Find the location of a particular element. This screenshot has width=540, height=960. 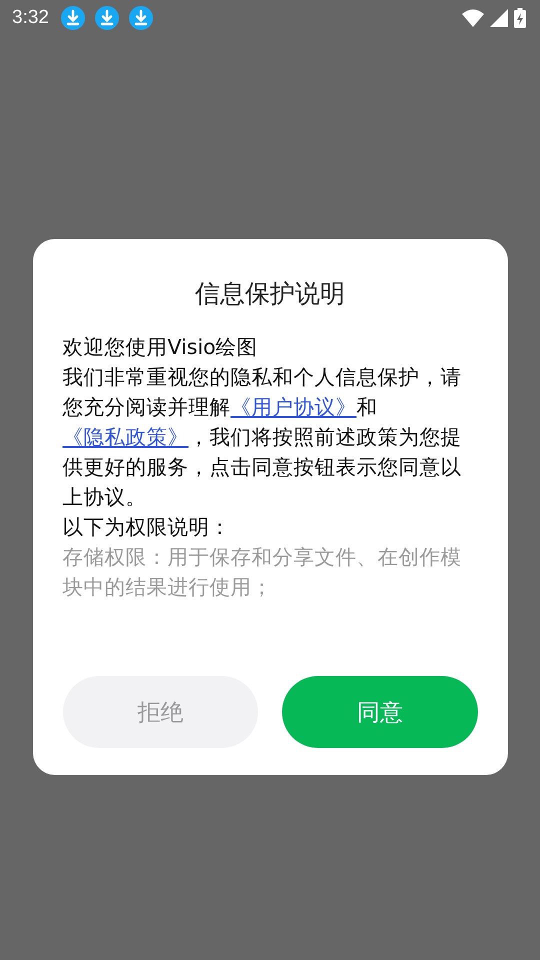

privacy-paragraph: 我们非常重视您的隐私和个人信息保护，请您充分阅读并理解《用户协议》和 《隐私政策》，我们将按照前述政策为您提供更好的服务，点击同意按钮表示您同意以上协议。 is located at coordinates (262, 437).